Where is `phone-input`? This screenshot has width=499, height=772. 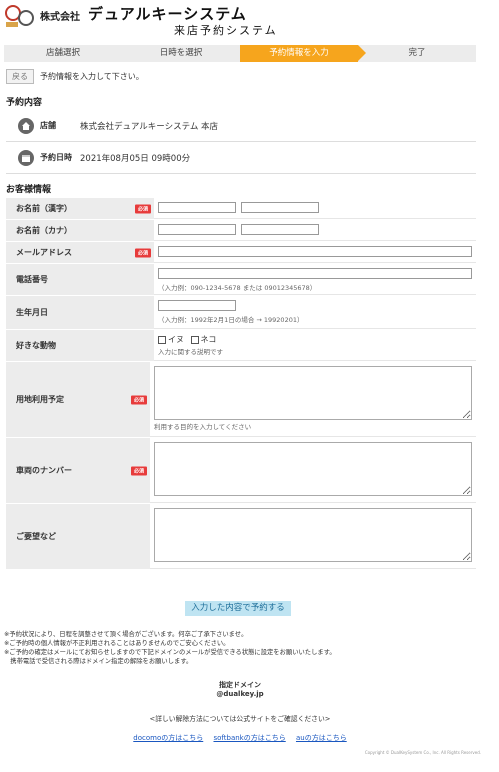 phone-input is located at coordinates (315, 273).